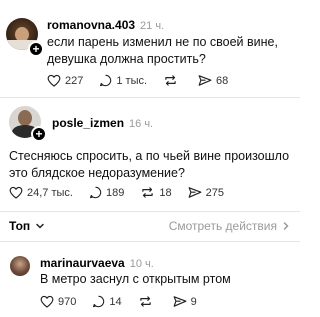 This screenshot has height=317, width=320. I want to click on post-actions: 24,7 тыс. 189 18 275, so click(124, 192).